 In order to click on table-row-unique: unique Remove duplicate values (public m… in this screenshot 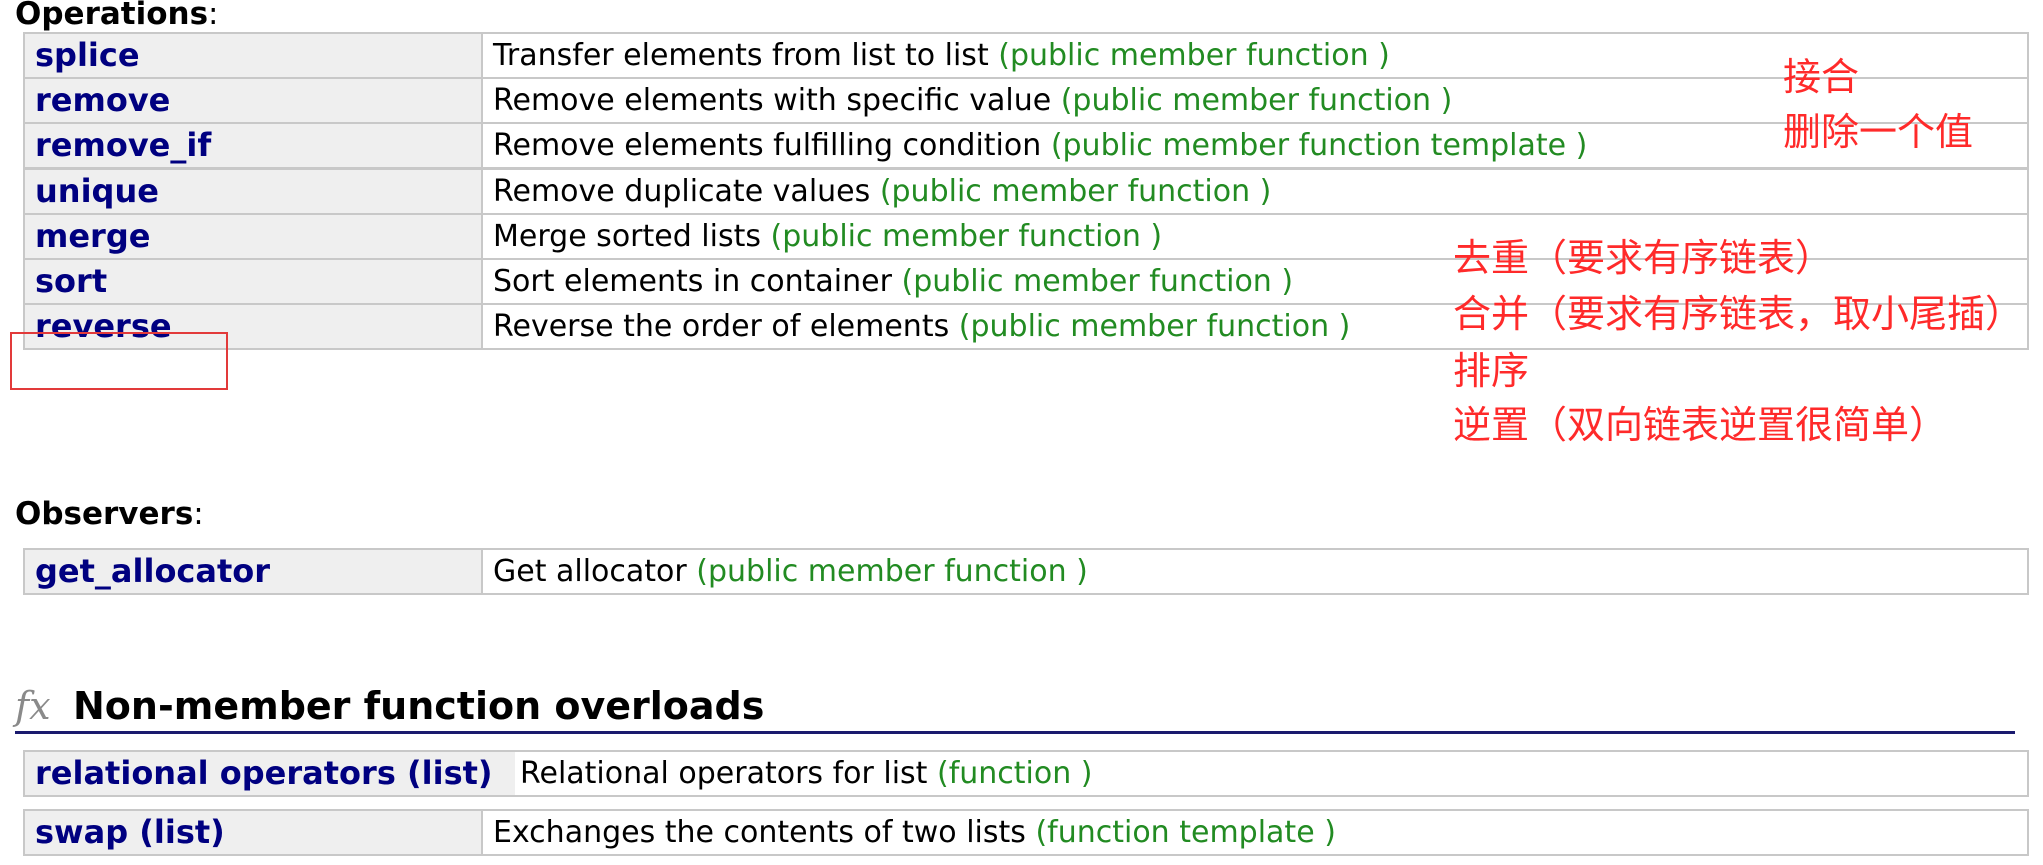, I will do `click(1026, 191)`.